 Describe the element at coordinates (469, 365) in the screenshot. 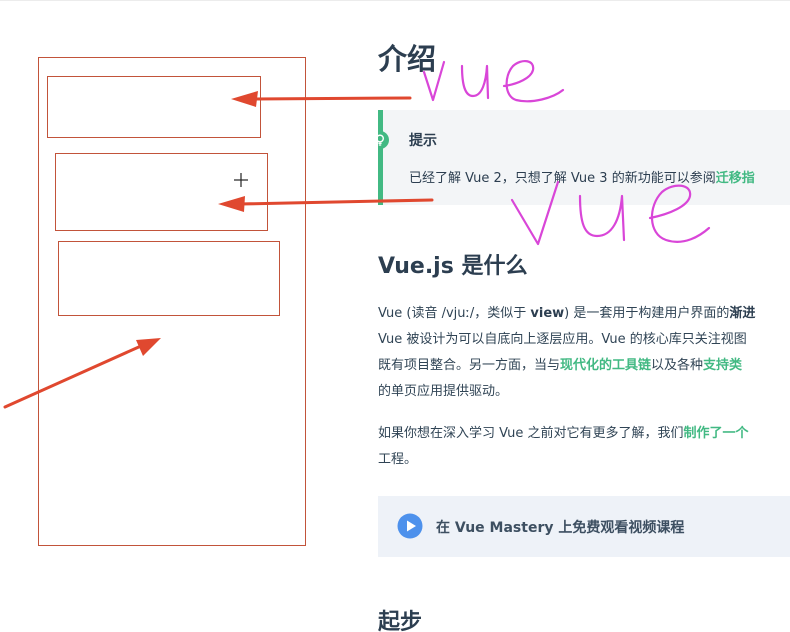

I see `text-run: 既有项目整合。另一方面，当与` at that location.